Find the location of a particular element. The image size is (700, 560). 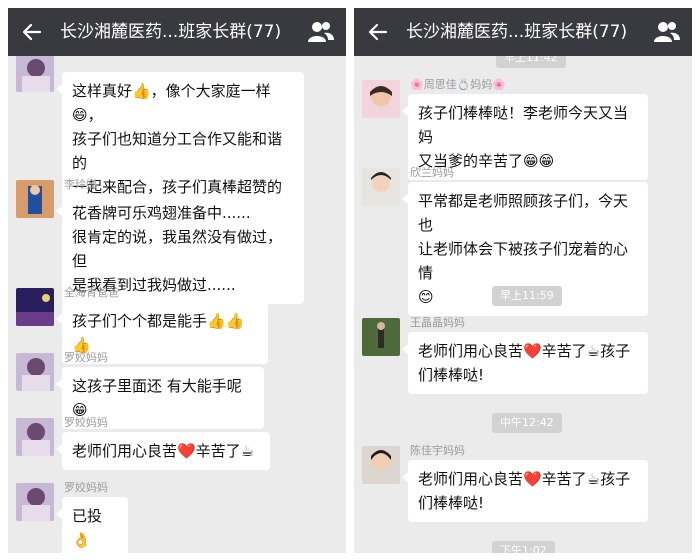

message-bubble: 老师们用心良苦❤️辛苦了☕ is located at coordinates (163, 451).